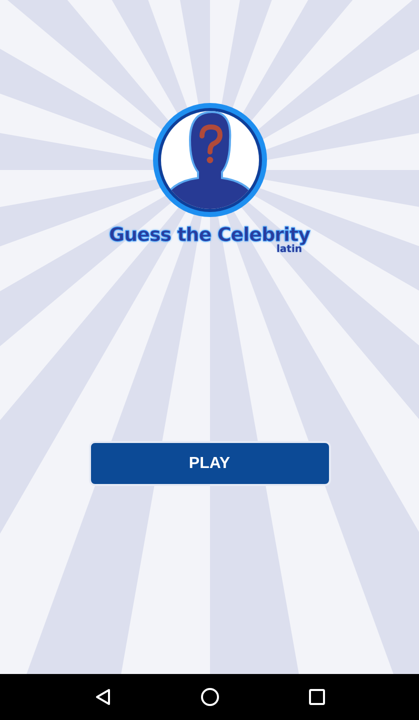 This screenshot has height=720, width=419. Describe the element at coordinates (316, 697) in the screenshot. I see `recent-apps-icon` at that location.